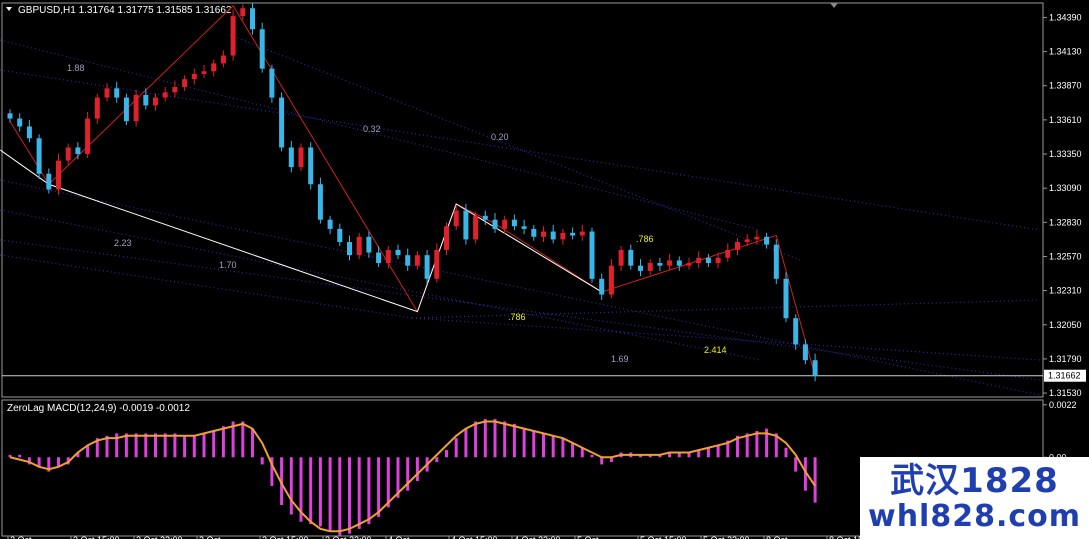 This screenshot has height=539, width=1089. Describe the element at coordinates (1065, 291) in the screenshot. I see `price-tick-label: 1.32310` at that location.